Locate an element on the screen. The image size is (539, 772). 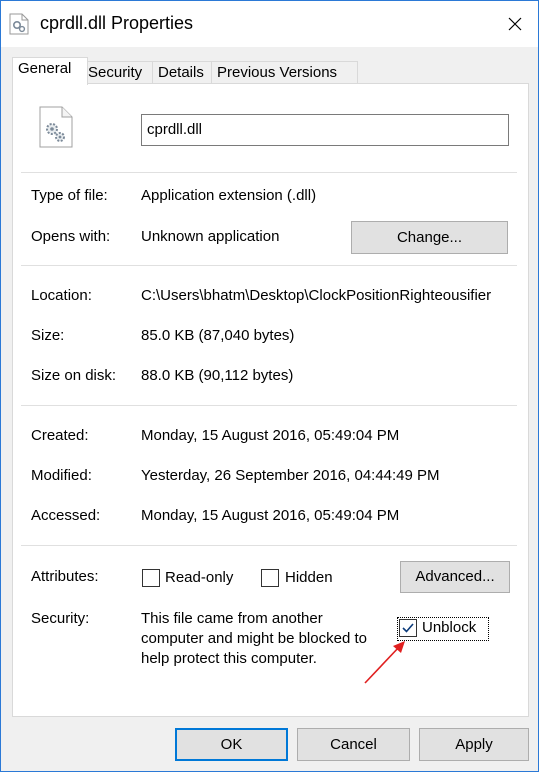
readonly-checkbox is located at coordinates (151, 578).